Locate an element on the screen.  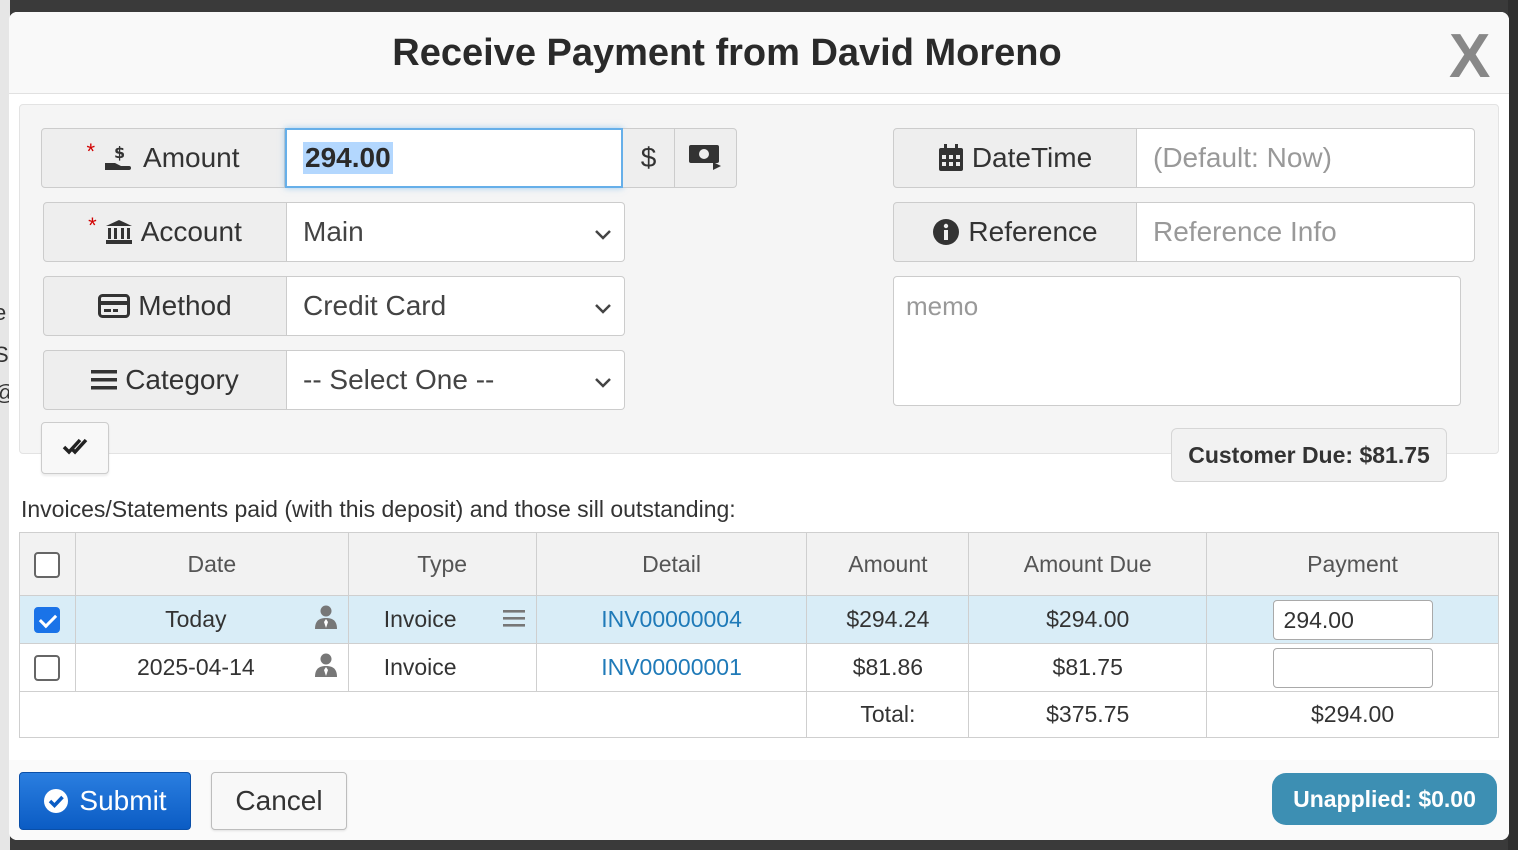
amount-cell: $294.24 is located at coordinates (888, 619).